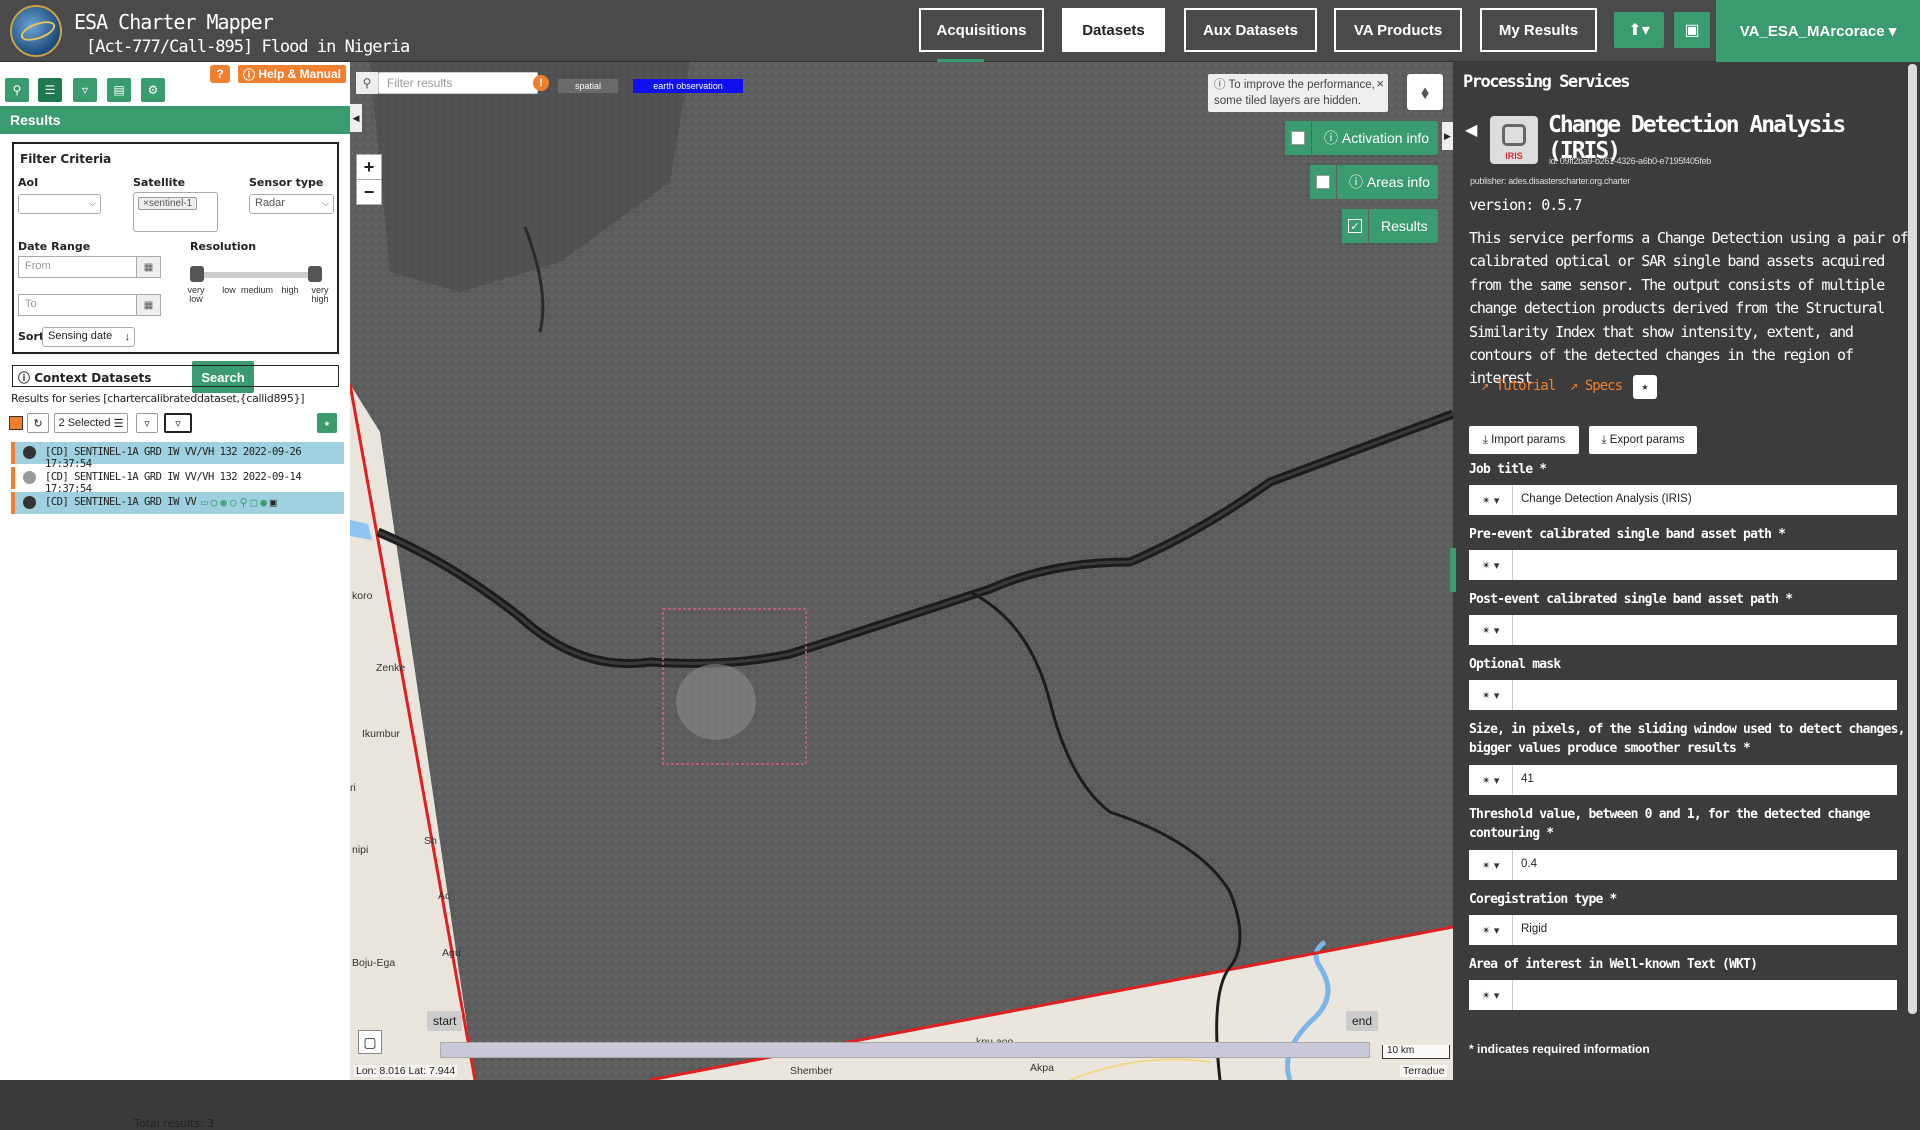 Image resolution: width=1920 pixels, height=1130 pixels. Describe the element at coordinates (1596, 386) in the screenshot. I see `specs-link: ↗ Specs` at that location.